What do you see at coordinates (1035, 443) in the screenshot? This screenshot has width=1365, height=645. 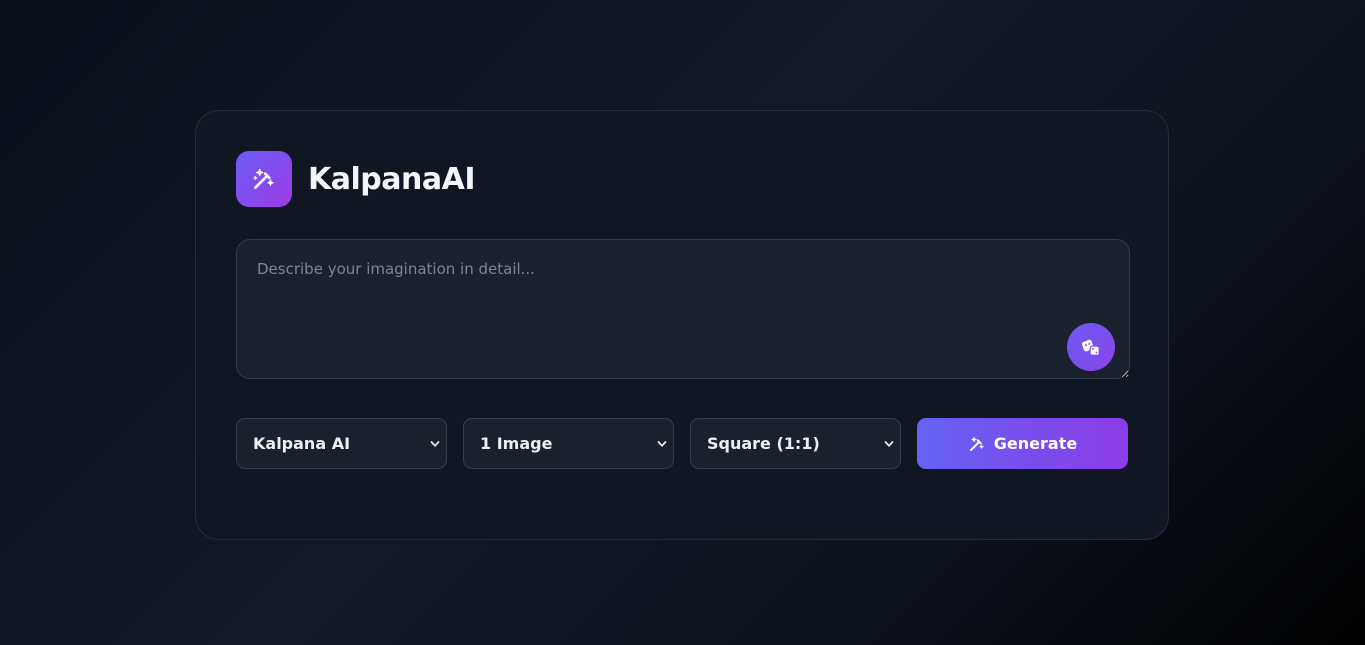 I see `generate-button-label: Generate` at bounding box center [1035, 443].